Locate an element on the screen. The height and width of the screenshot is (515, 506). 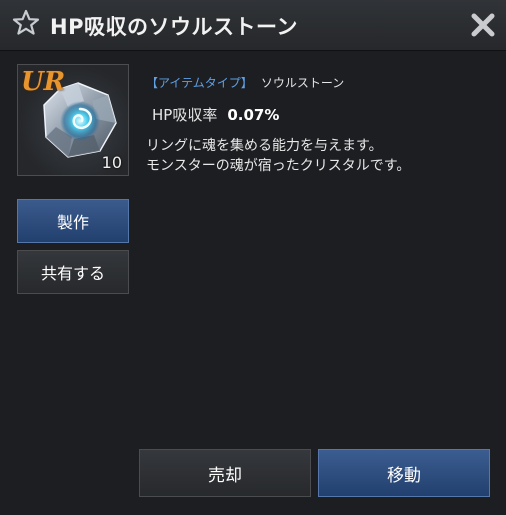
description-line-2: モンスターの魂が宿ったクリスタルです。 is located at coordinates (278, 166).